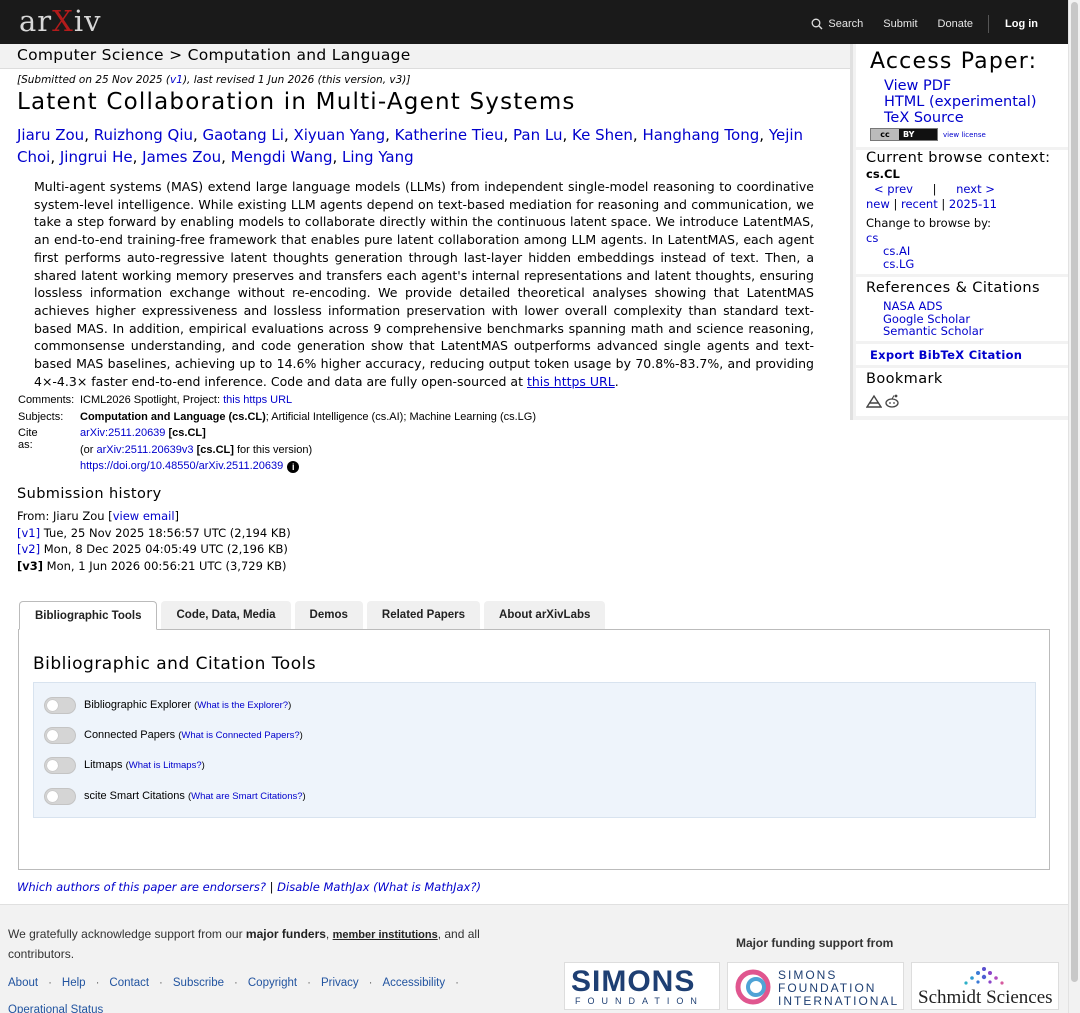 The width and height of the screenshot is (1080, 1013). Describe the element at coordinates (282, 157) in the screenshot. I see `author-link: Mengdi Wang` at that location.